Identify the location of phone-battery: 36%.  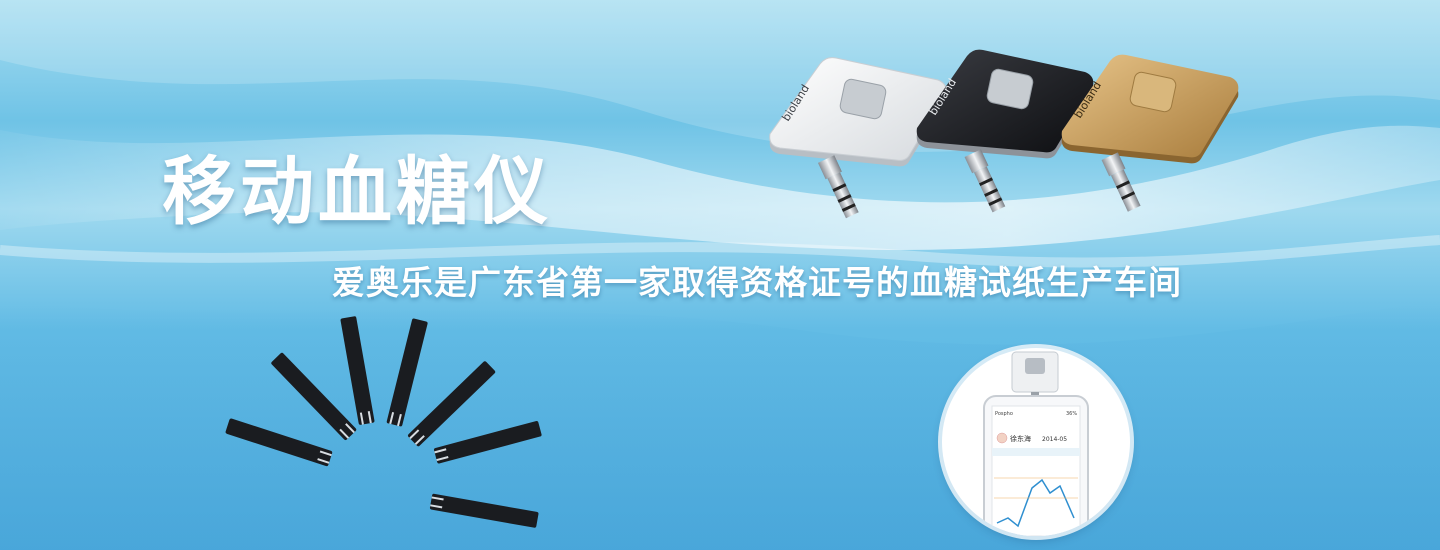
(1071, 414).